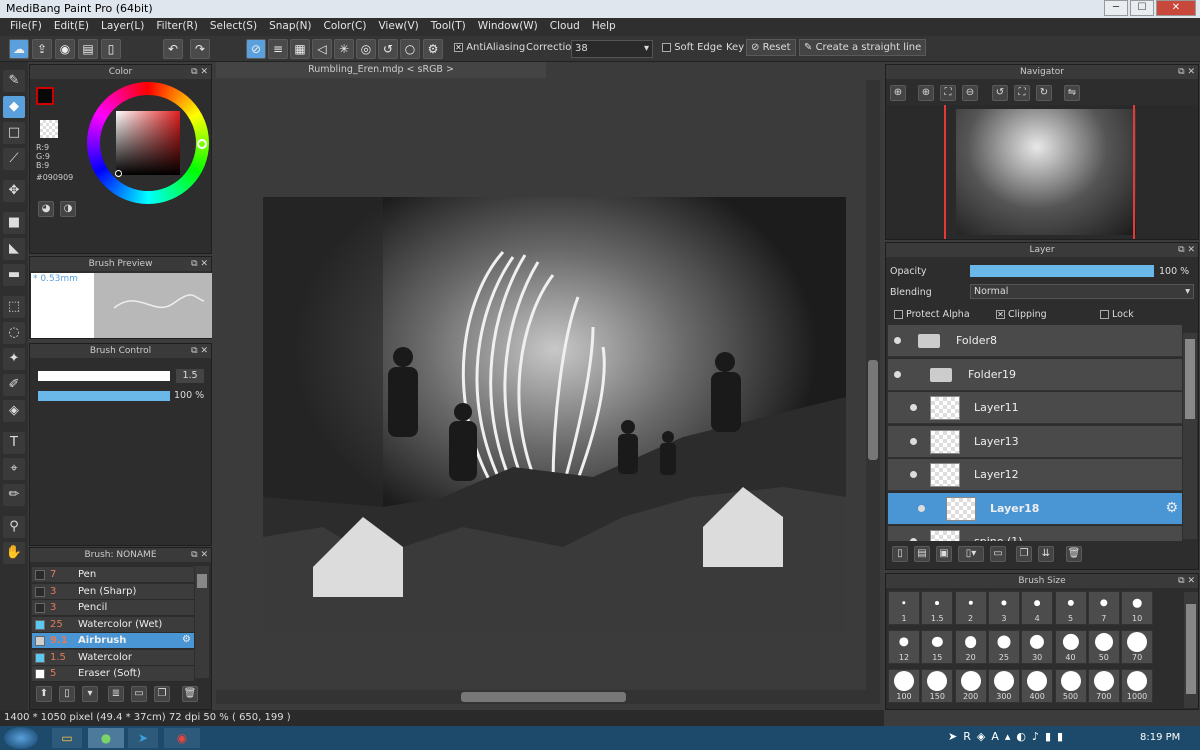  What do you see at coordinates (190, 694) in the screenshot?
I see `delete-brush-icon: 🗑` at bounding box center [190, 694].